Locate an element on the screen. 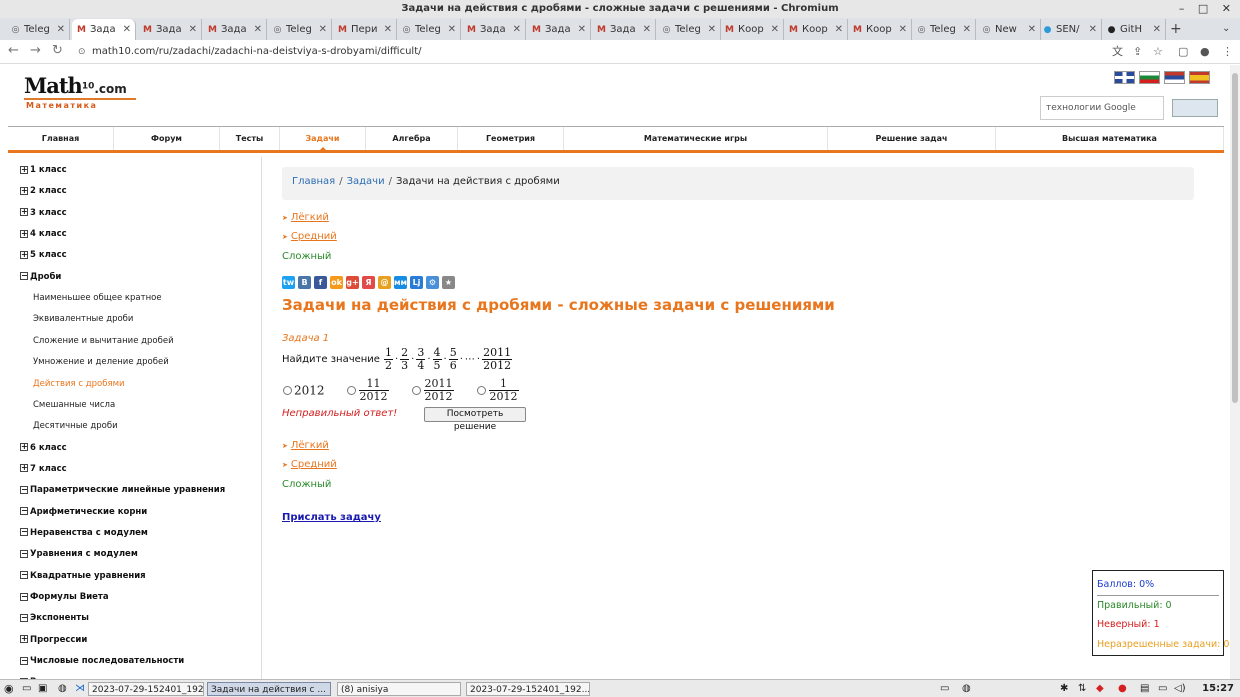 This screenshot has height=697, width=1240. site-search-input: технологии Google is located at coordinates (1102, 108).